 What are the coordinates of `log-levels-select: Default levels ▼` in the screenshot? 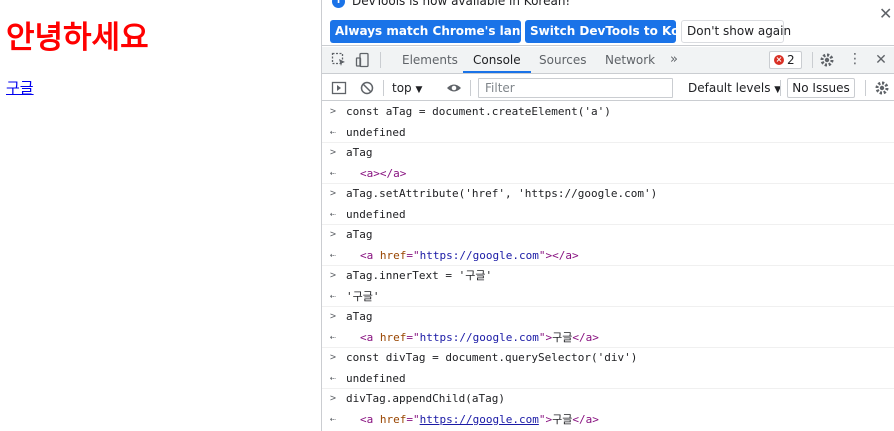 It's located at (734, 89).